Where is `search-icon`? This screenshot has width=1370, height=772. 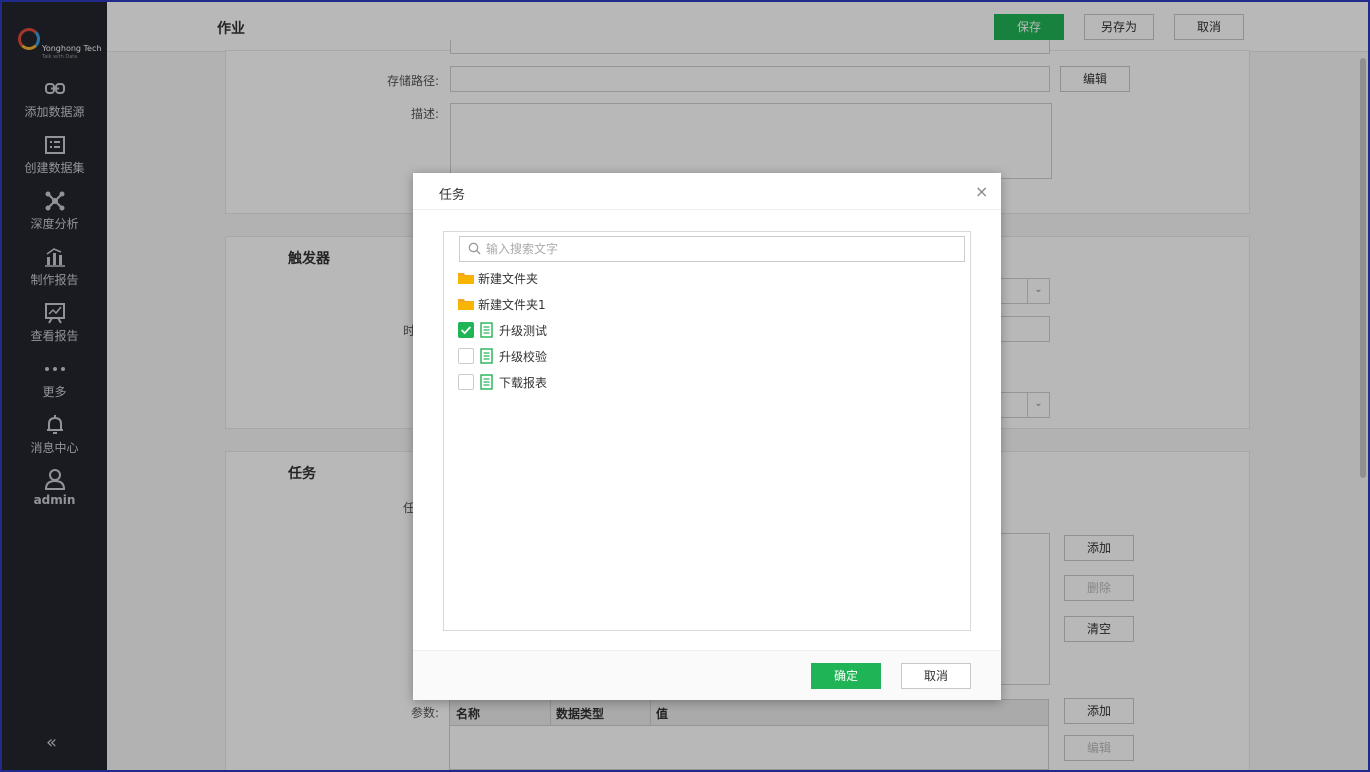 search-icon is located at coordinates (474, 248).